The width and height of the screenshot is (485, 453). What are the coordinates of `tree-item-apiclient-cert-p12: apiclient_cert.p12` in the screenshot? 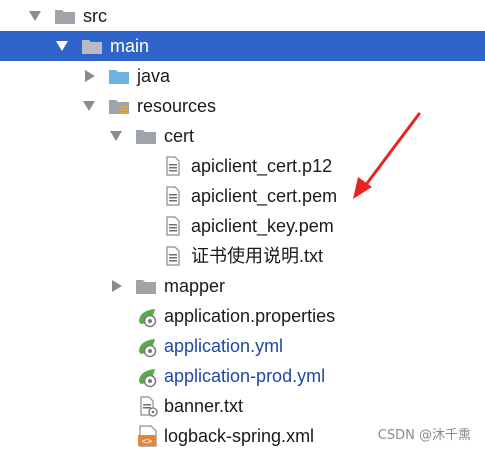 It's located at (242, 166).